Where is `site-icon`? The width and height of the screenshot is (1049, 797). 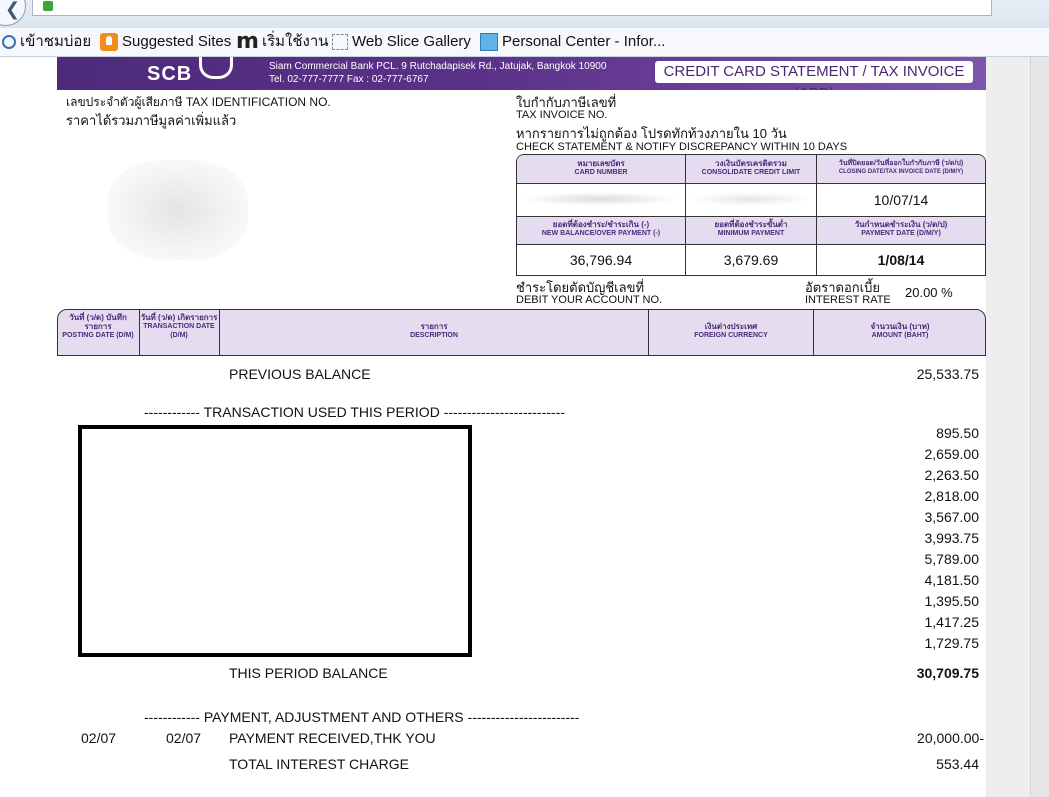 site-icon is located at coordinates (48, 6).